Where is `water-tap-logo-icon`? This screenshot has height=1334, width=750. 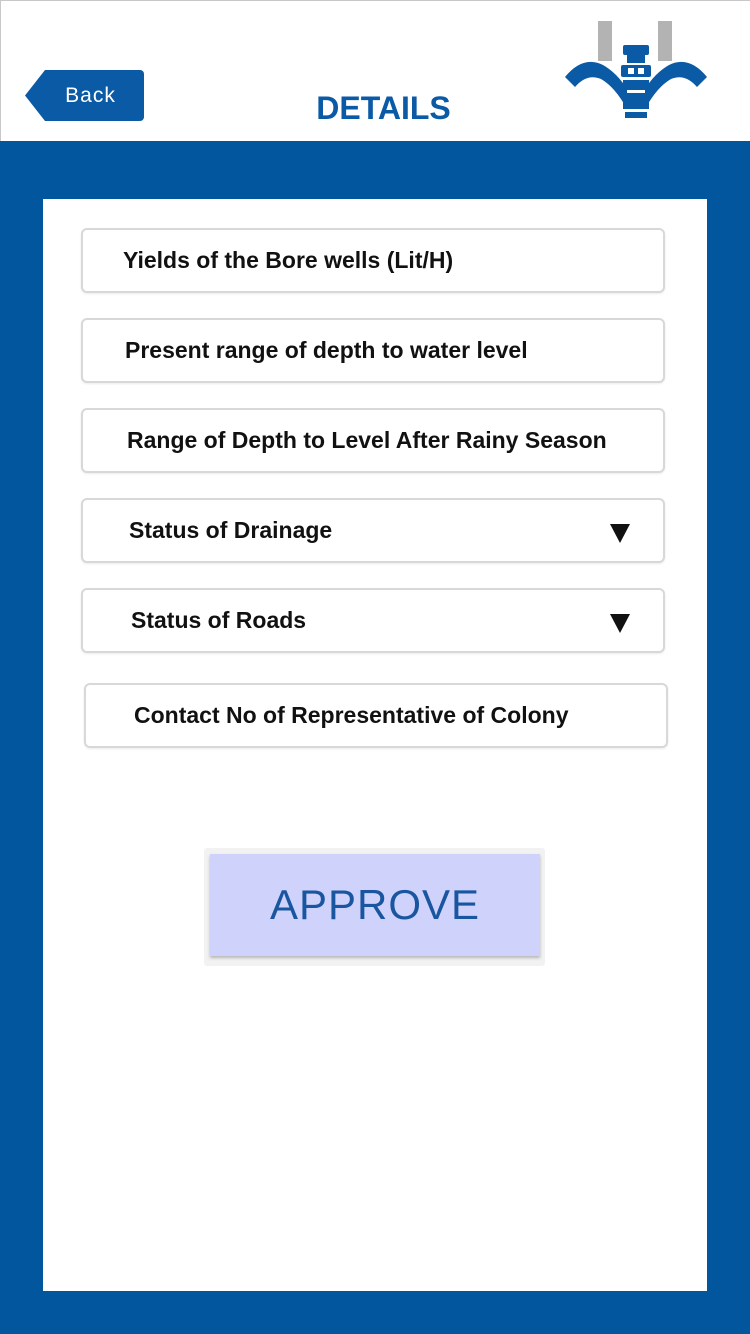 water-tap-logo-icon is located at coordinates (636, 69).